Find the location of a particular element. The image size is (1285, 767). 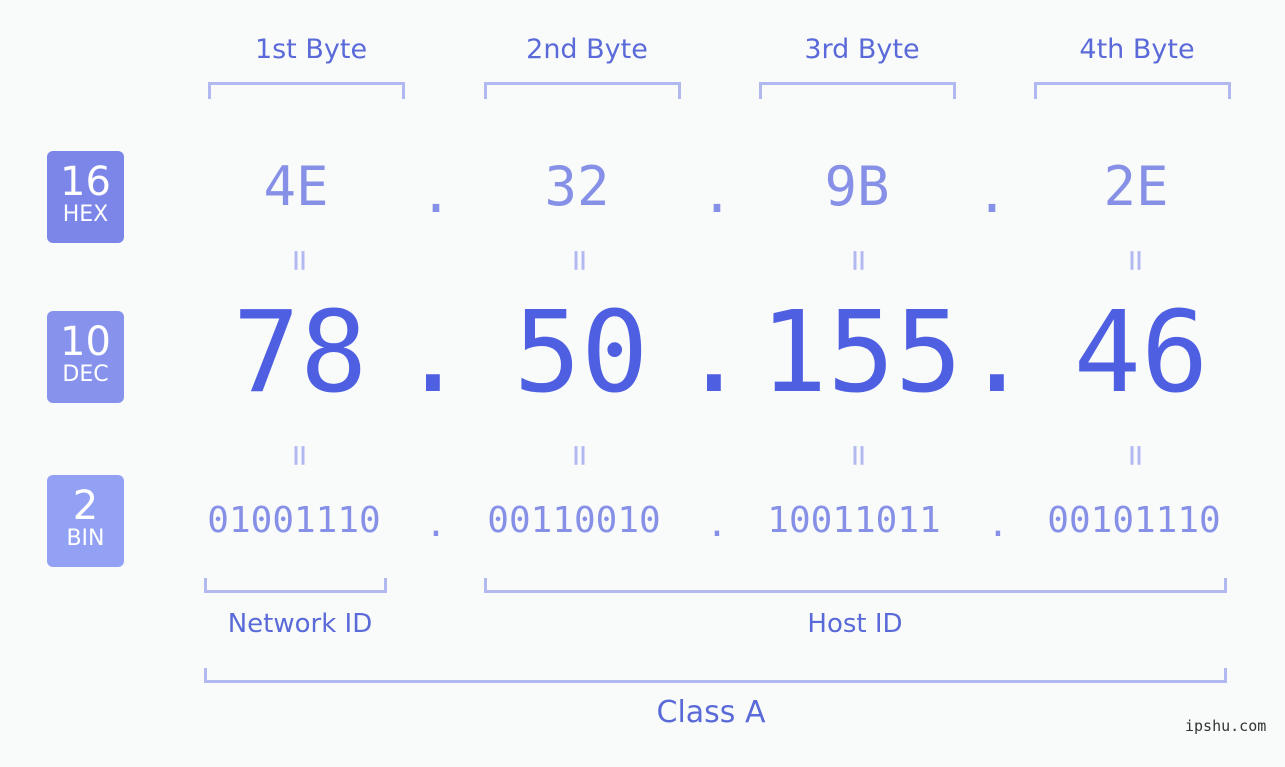

dec-value-2: 50 is located at coordinates (581, 353).